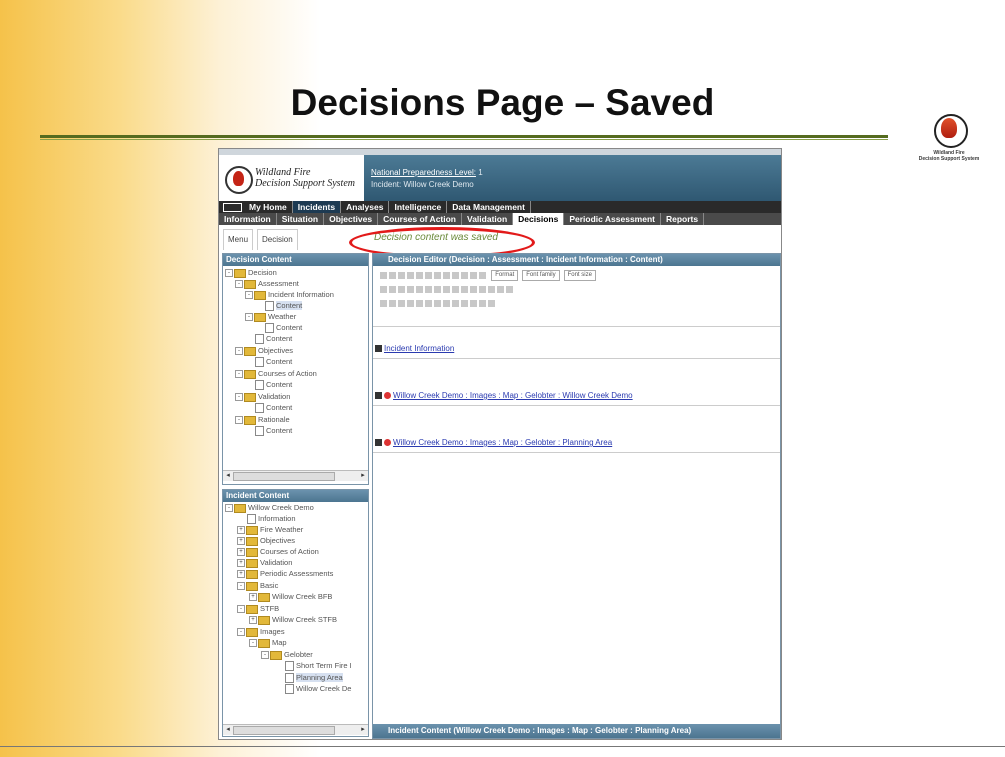 The height and width of the screenshot is (757, 1005). What do you see at coordinates (295, 475) in the screenshot?
I see `horizontal-scrollbar: ◂ ▸` at bounding box center [295, 475].